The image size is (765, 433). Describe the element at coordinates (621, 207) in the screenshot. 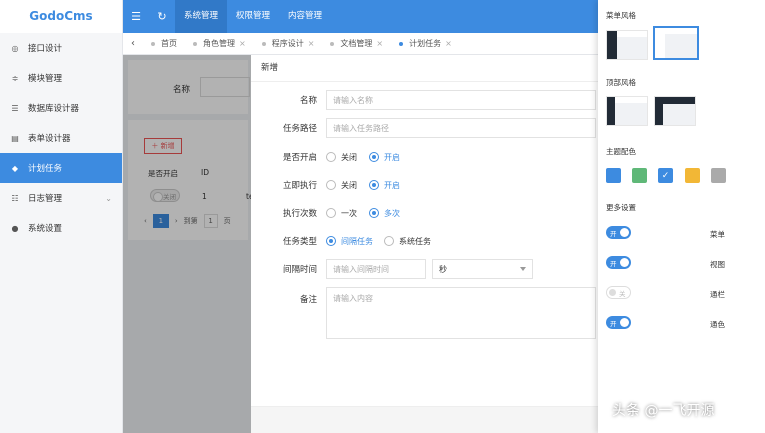

I see `more-settings-title: 更多设置` at that location.